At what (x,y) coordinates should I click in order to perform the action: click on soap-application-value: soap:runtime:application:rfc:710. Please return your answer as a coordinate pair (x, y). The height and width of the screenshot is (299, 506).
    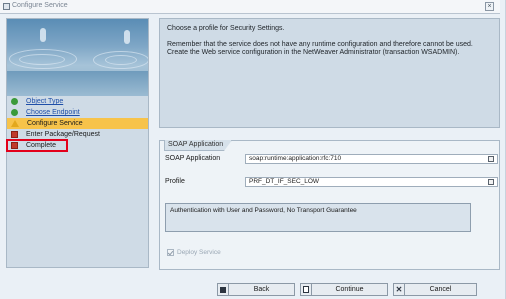
    Looking at the image, I should click on (295, 158).